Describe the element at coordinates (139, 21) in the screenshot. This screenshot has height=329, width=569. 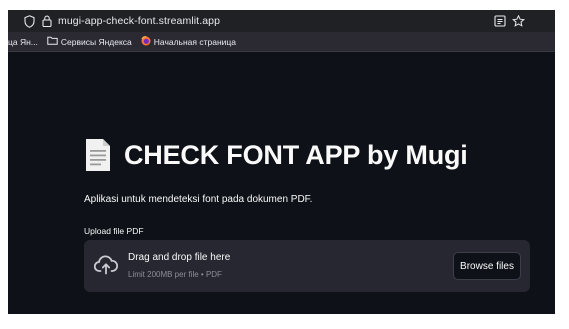
I see `url-text: mugi-app-check-font.streamlit.app` at that location.